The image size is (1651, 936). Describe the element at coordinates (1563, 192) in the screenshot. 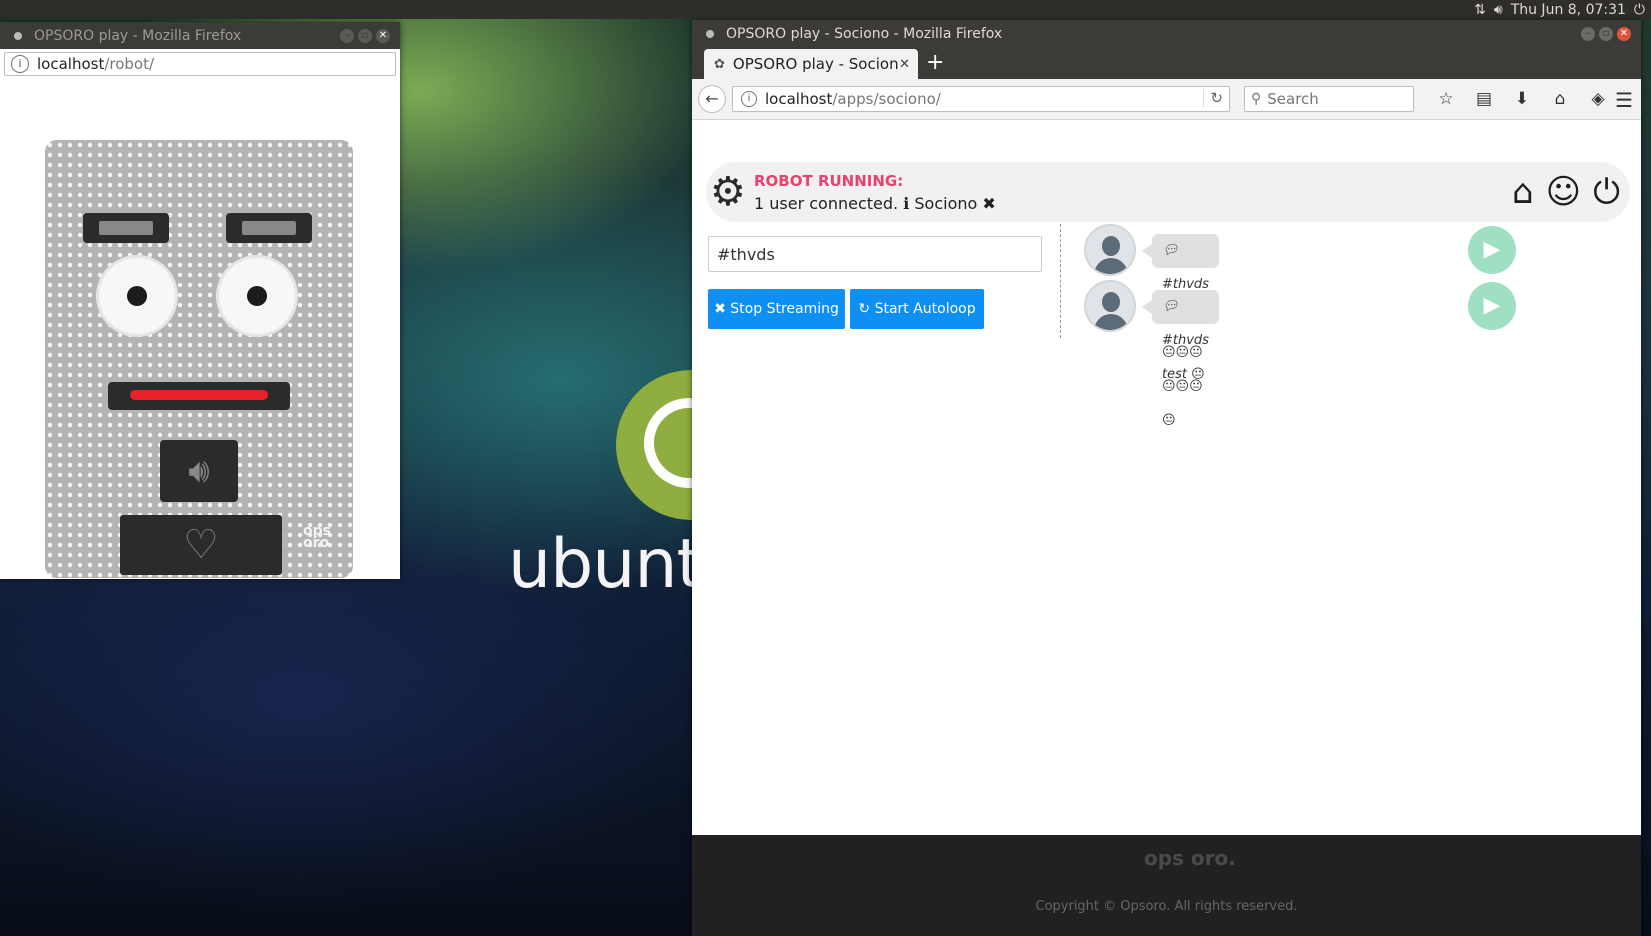

I see `smiley-icon: ☺` at that location.